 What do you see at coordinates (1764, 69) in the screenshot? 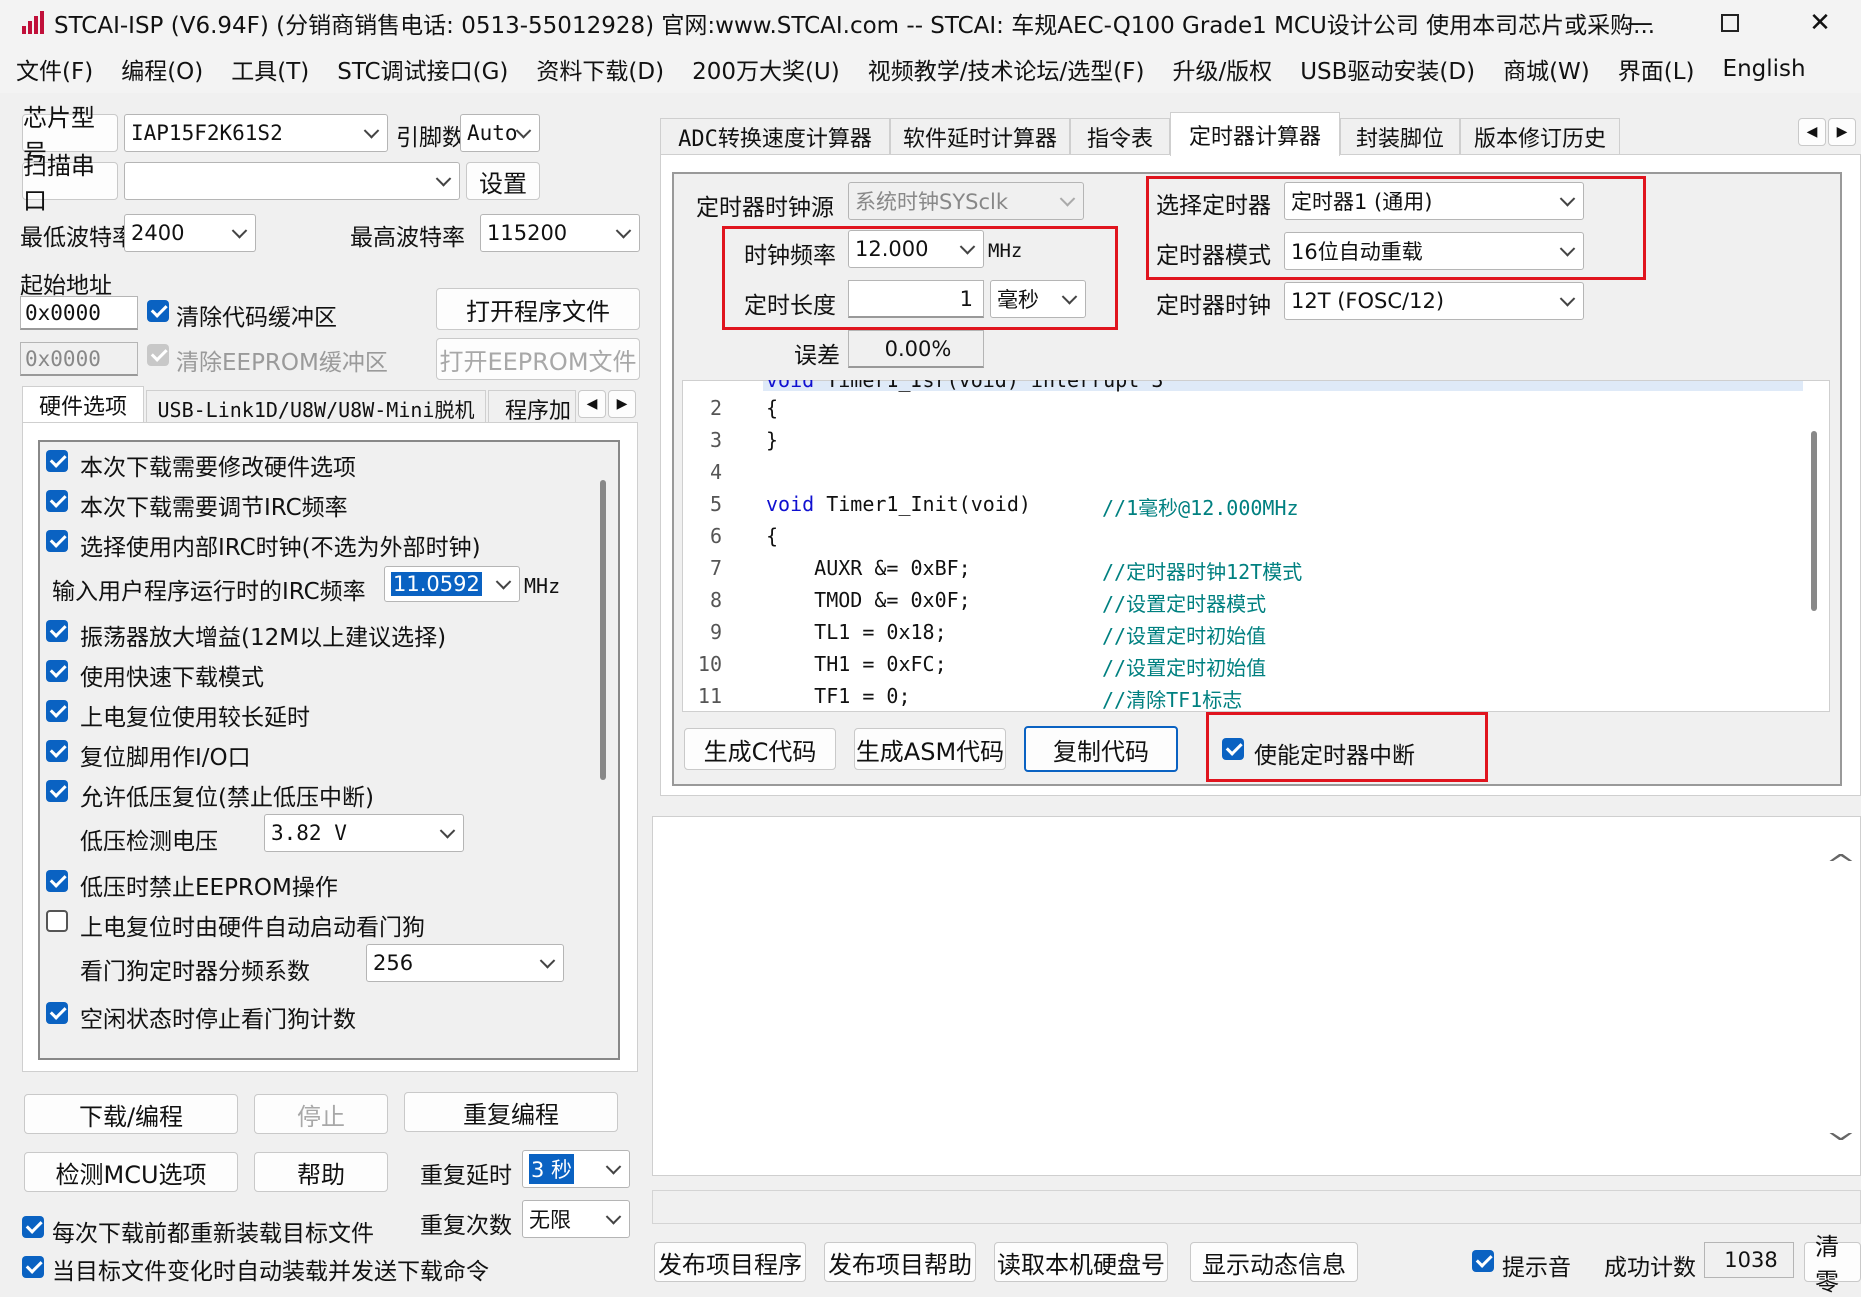
I see `menu-english: English` at bounding box center [1764, 69].